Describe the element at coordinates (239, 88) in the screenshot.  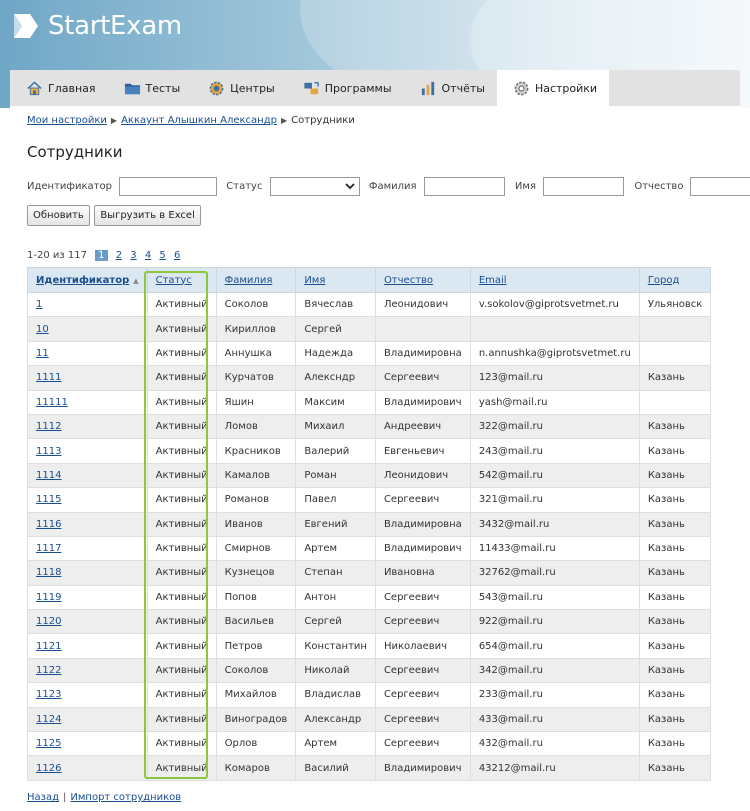
I see `tab-centers: Центры` at that location.